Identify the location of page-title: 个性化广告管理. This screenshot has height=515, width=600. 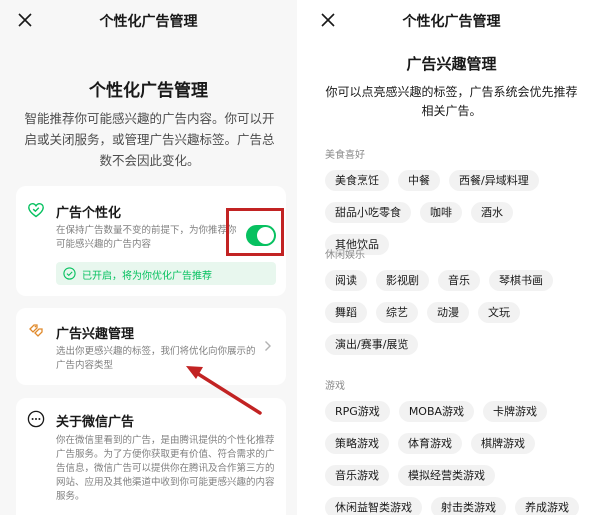
(148, 91).